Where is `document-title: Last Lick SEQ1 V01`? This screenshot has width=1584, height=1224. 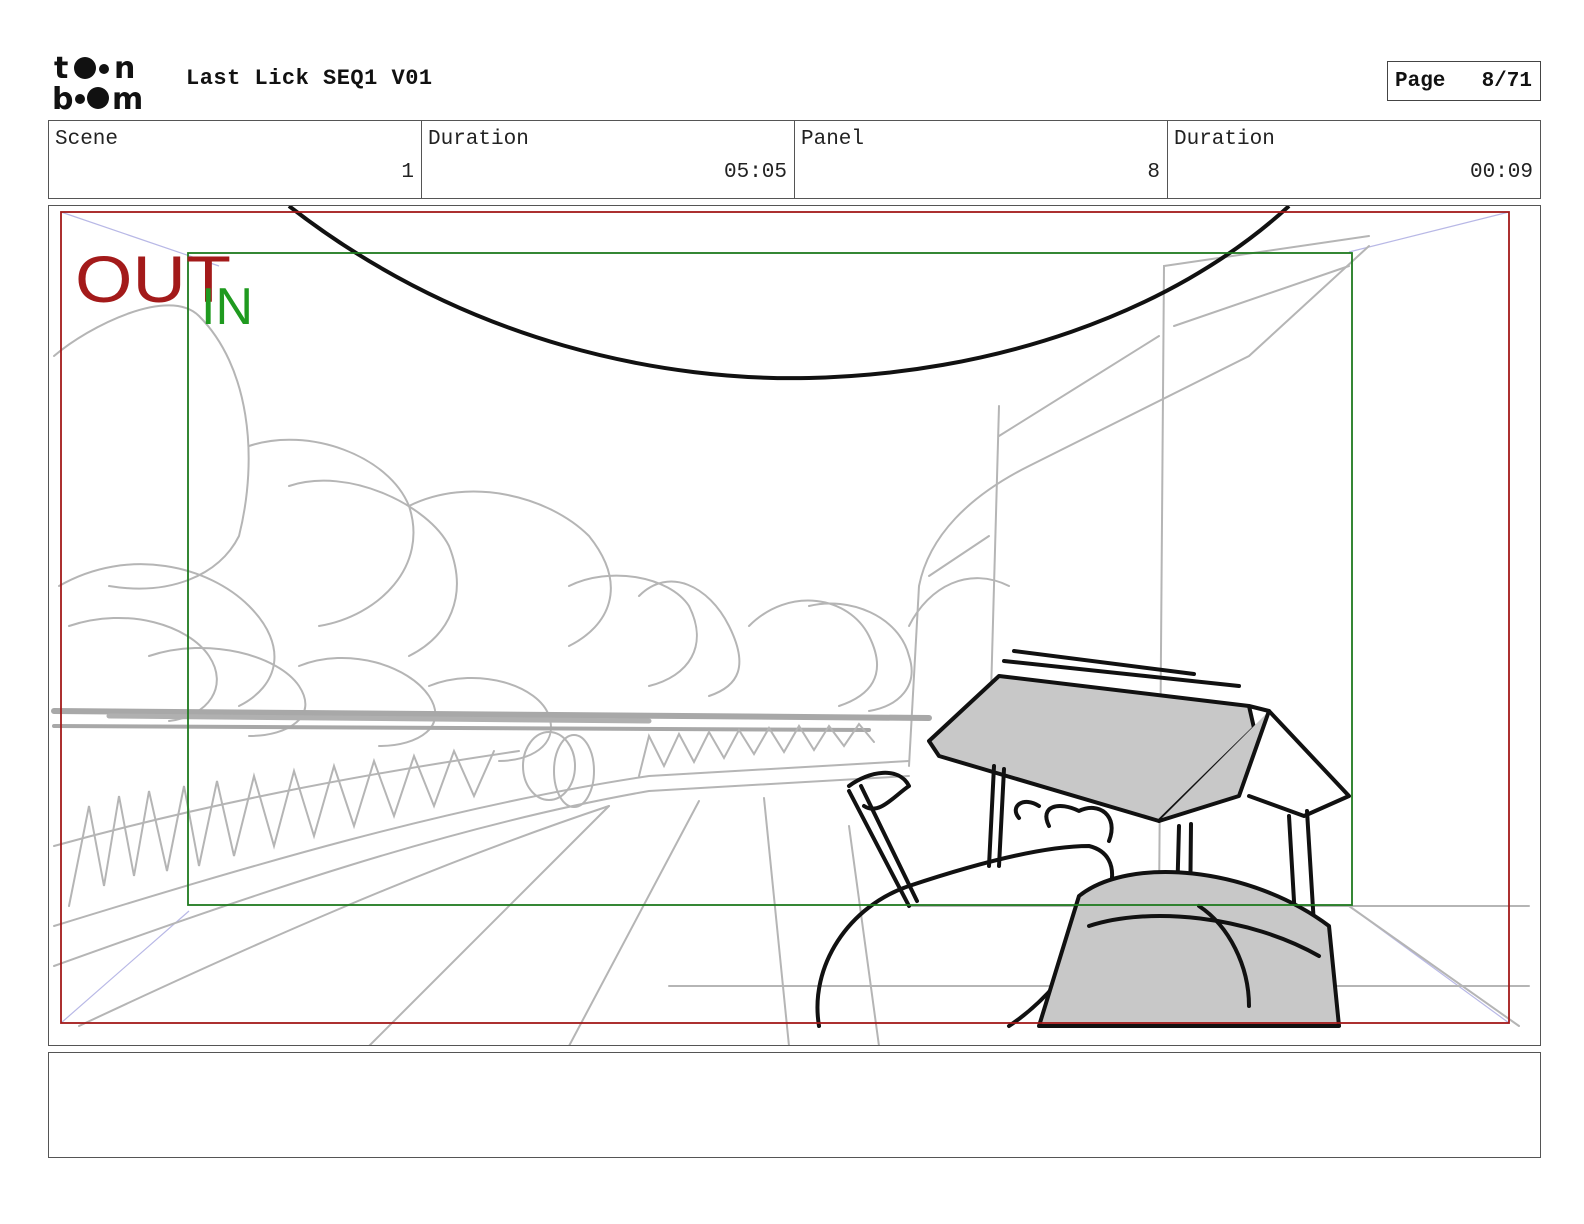 document-title: Last Lick SEQ1 V01 is located at coordinates (309, 78).